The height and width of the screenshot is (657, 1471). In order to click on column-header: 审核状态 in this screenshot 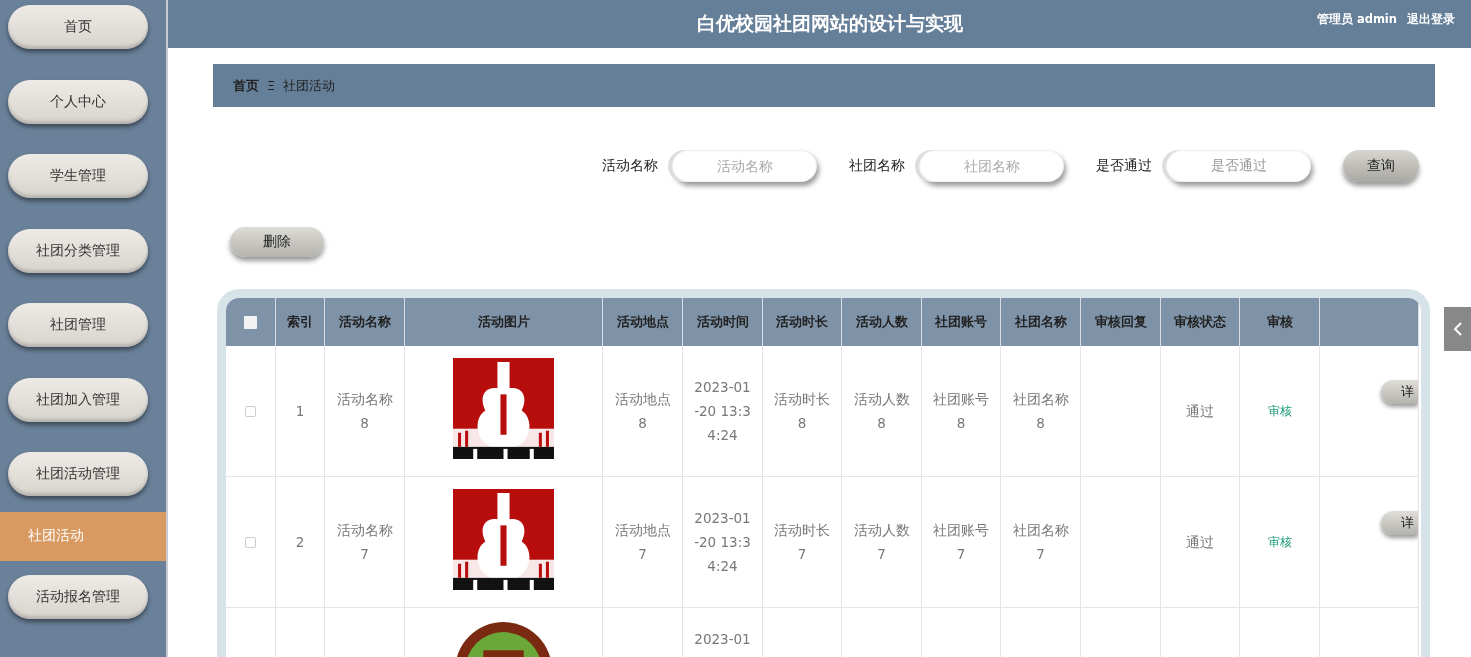, I will do `click(1200, 322)`.